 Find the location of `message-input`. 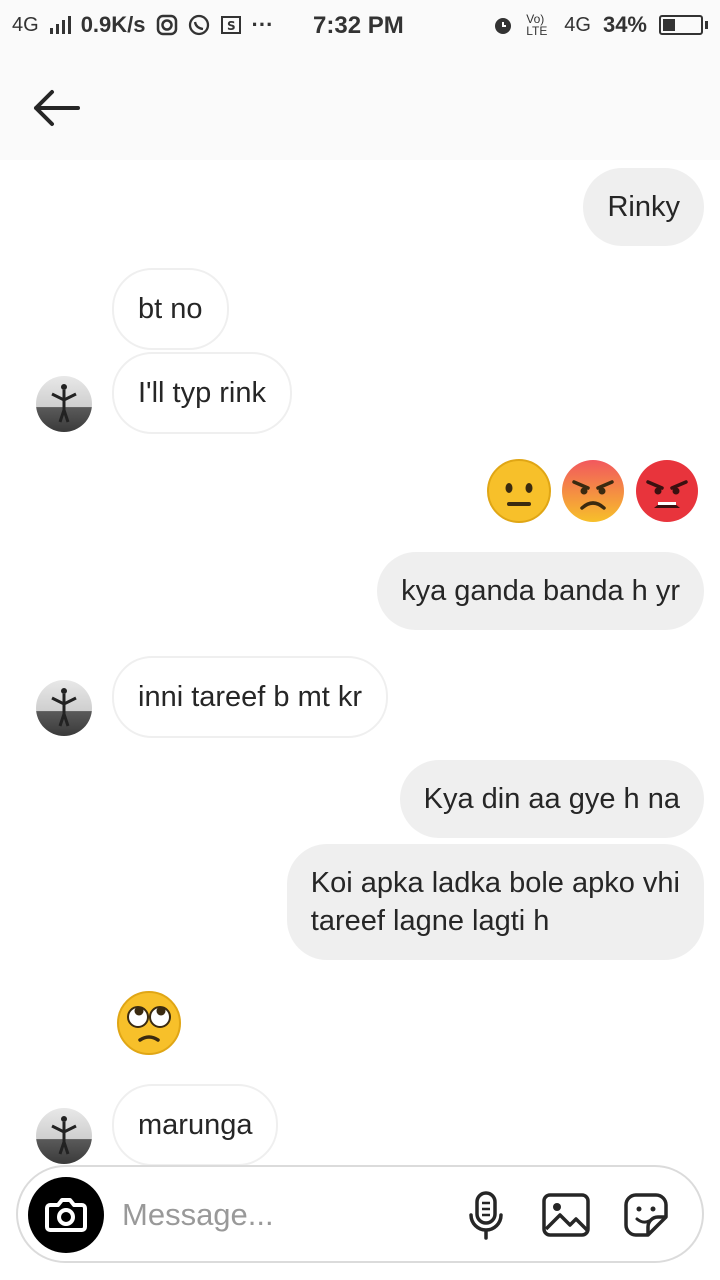

message-input is located at coordinates (287, 1215).